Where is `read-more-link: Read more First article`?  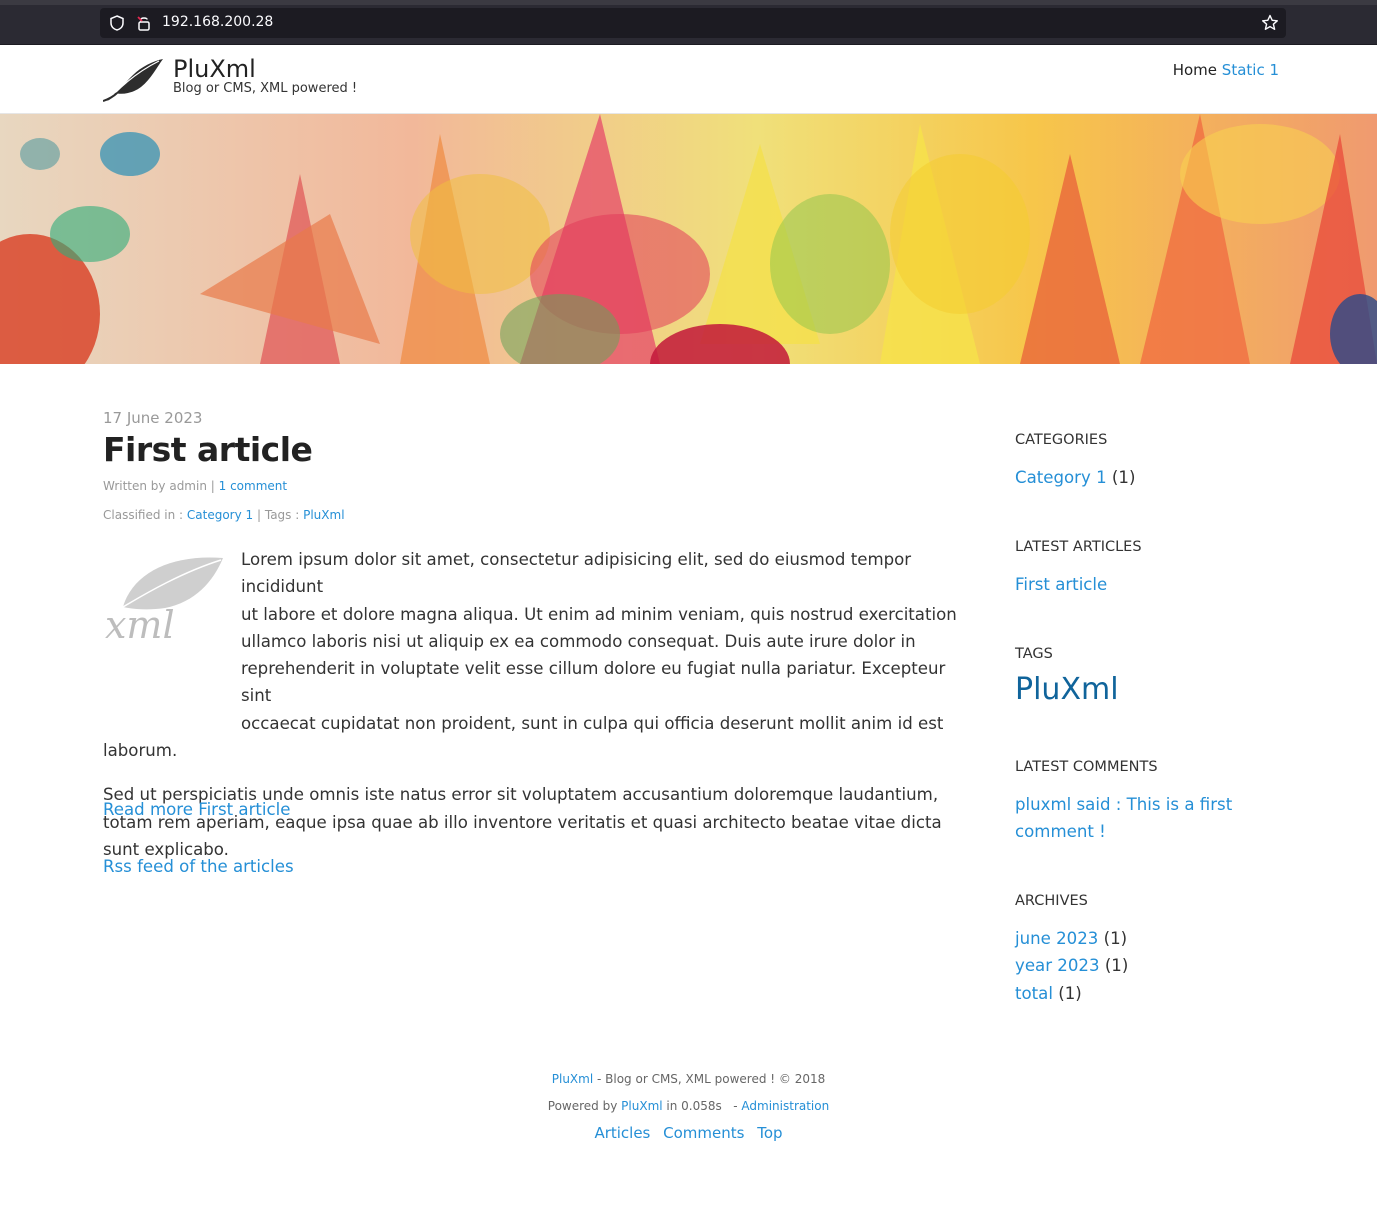 read-more-link: Read more First article is located at coordinates (196, 809).